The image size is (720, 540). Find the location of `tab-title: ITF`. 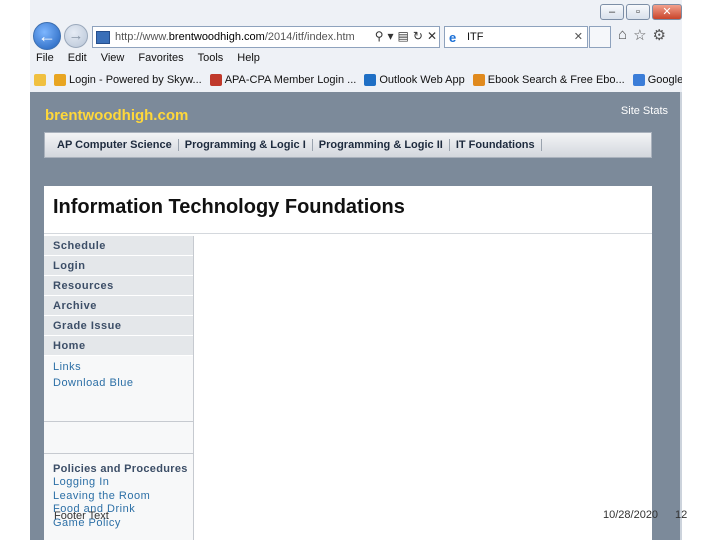

tab-title: ITF is located at coordinates (475, 37).